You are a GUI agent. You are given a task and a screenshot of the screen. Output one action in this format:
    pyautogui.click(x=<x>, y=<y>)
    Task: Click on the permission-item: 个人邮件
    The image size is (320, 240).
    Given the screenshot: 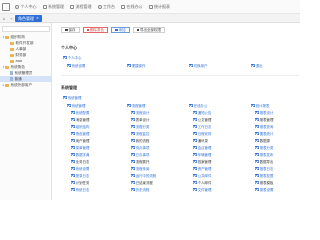 What is the action you would take?
    pyautogui.click(x=202, y=182)
    